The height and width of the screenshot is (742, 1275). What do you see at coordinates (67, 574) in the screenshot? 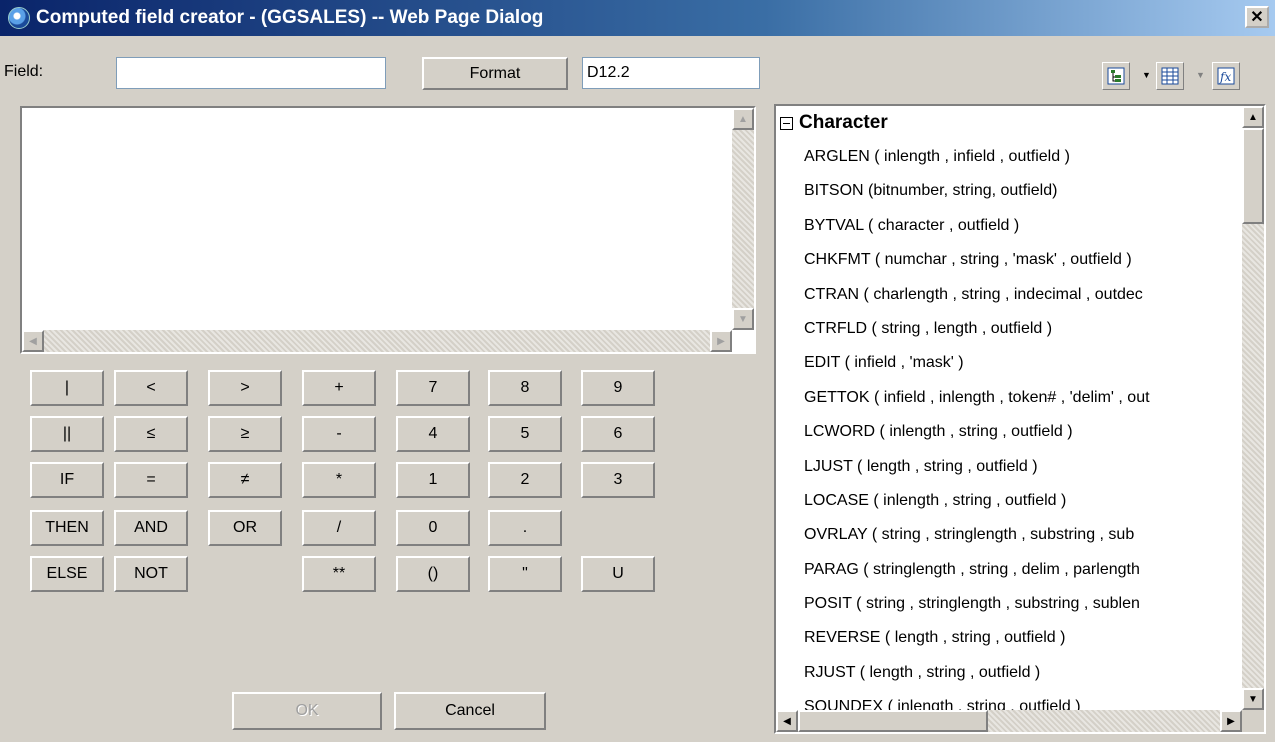
I see `key-else: ELSE` at bounding box center [67, 574].